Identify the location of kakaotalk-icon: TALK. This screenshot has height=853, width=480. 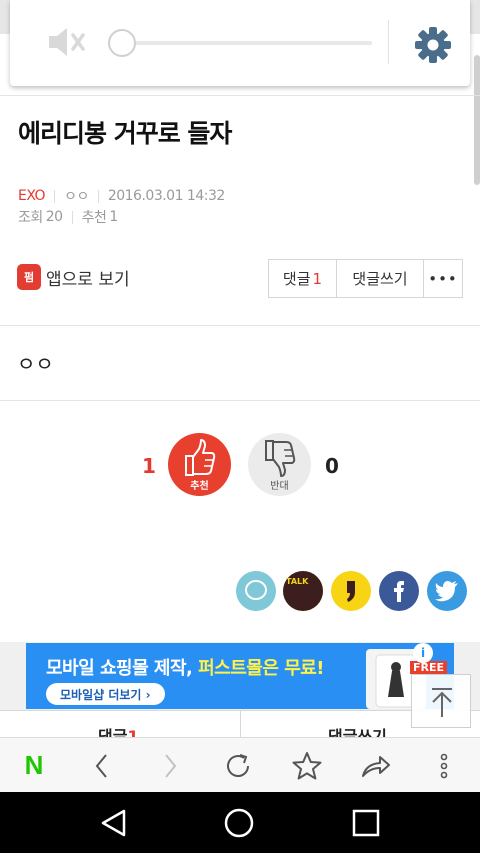
(303, 591).